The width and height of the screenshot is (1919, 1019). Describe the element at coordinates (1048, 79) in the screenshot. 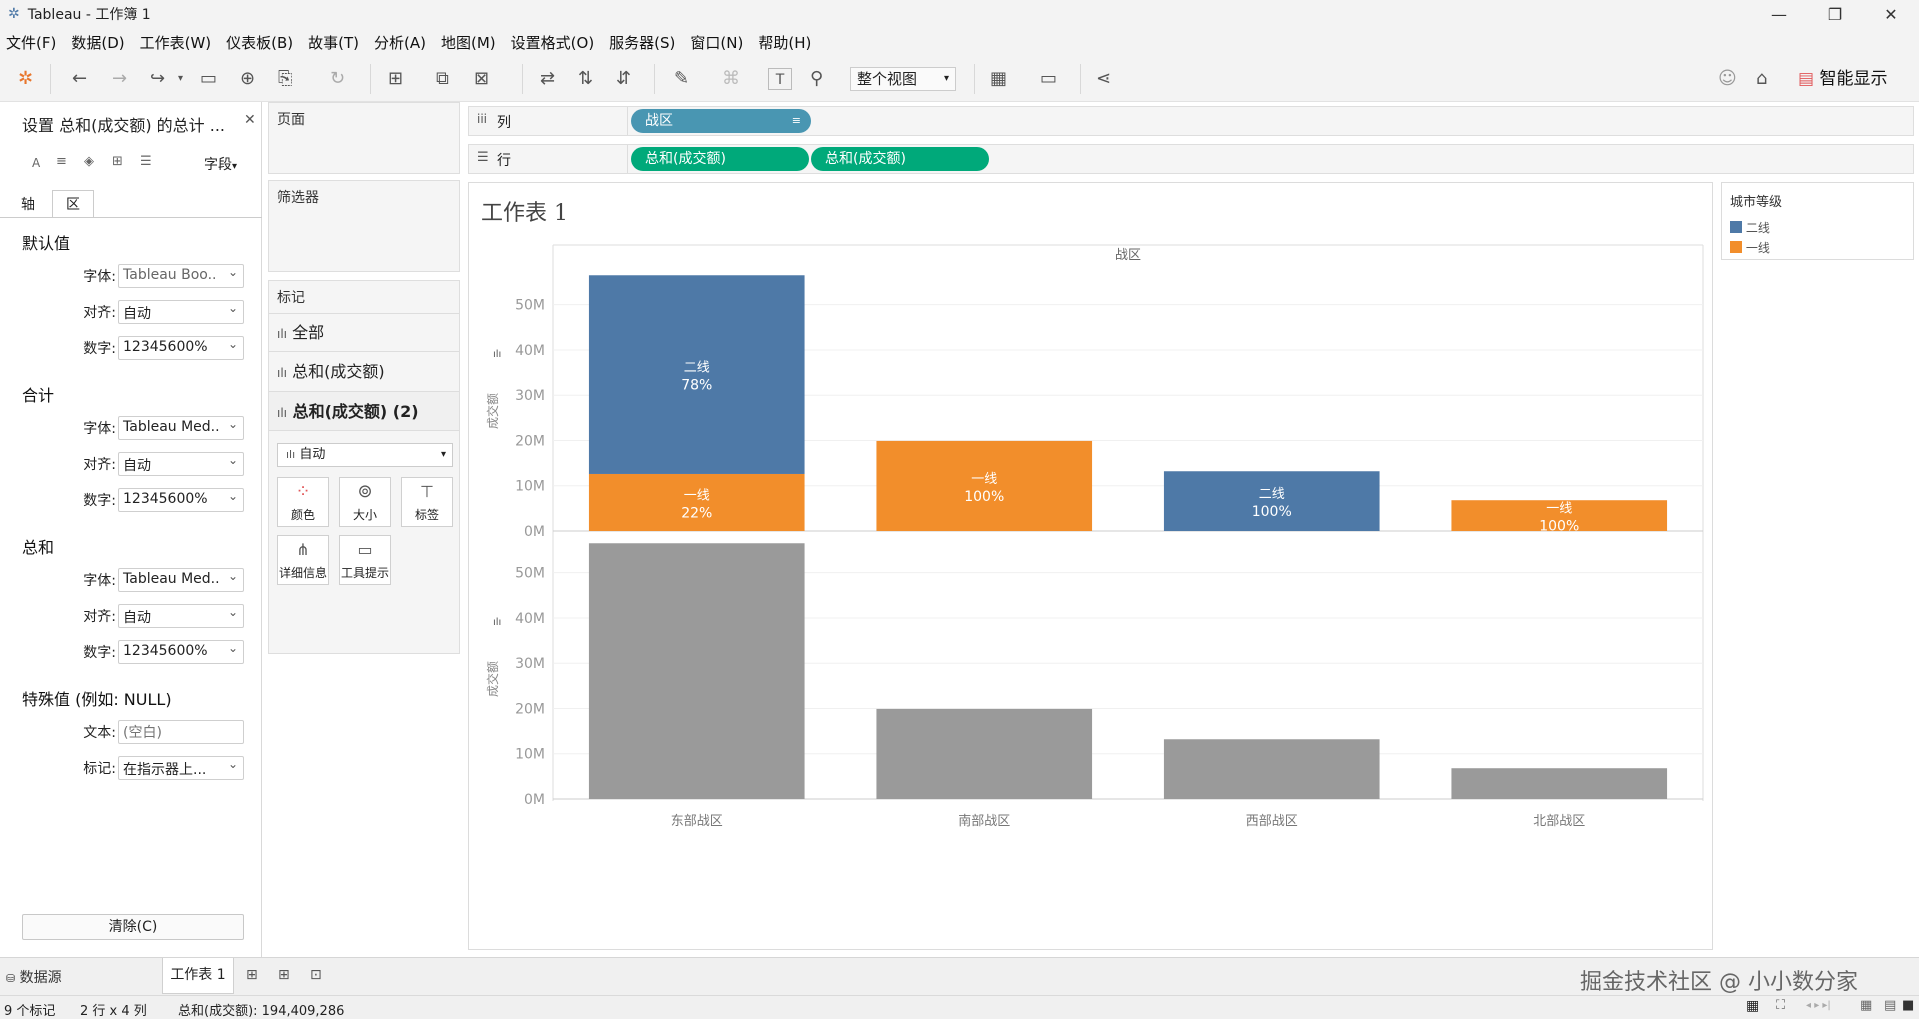

I see `presentation-icon: ▭` at that location.